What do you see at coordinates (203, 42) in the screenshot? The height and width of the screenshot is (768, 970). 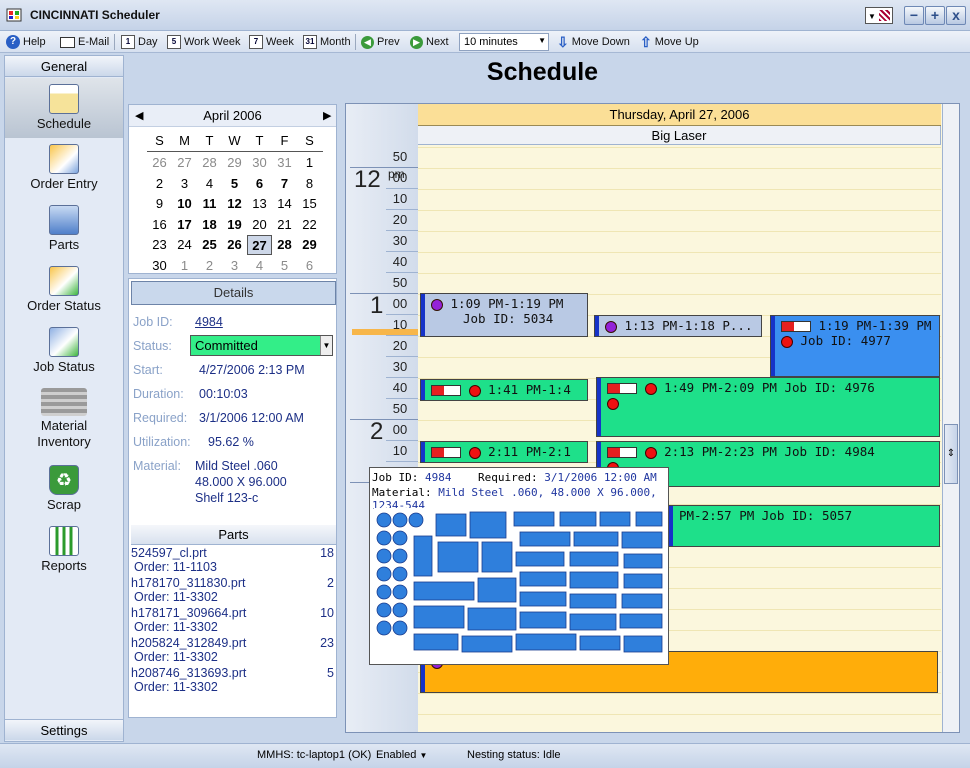 I see `work-week-view-button: 5 Work Week` at bounding box center [203, 42].